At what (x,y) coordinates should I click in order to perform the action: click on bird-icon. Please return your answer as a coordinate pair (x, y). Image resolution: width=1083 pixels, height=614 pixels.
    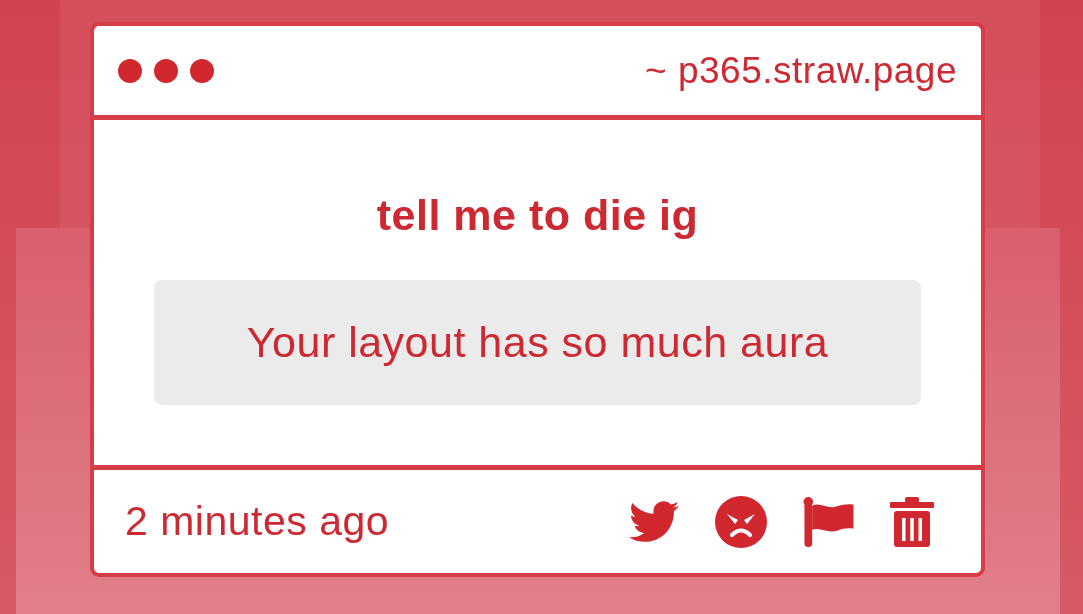
    Looking at the image, I should click on (654, 521).